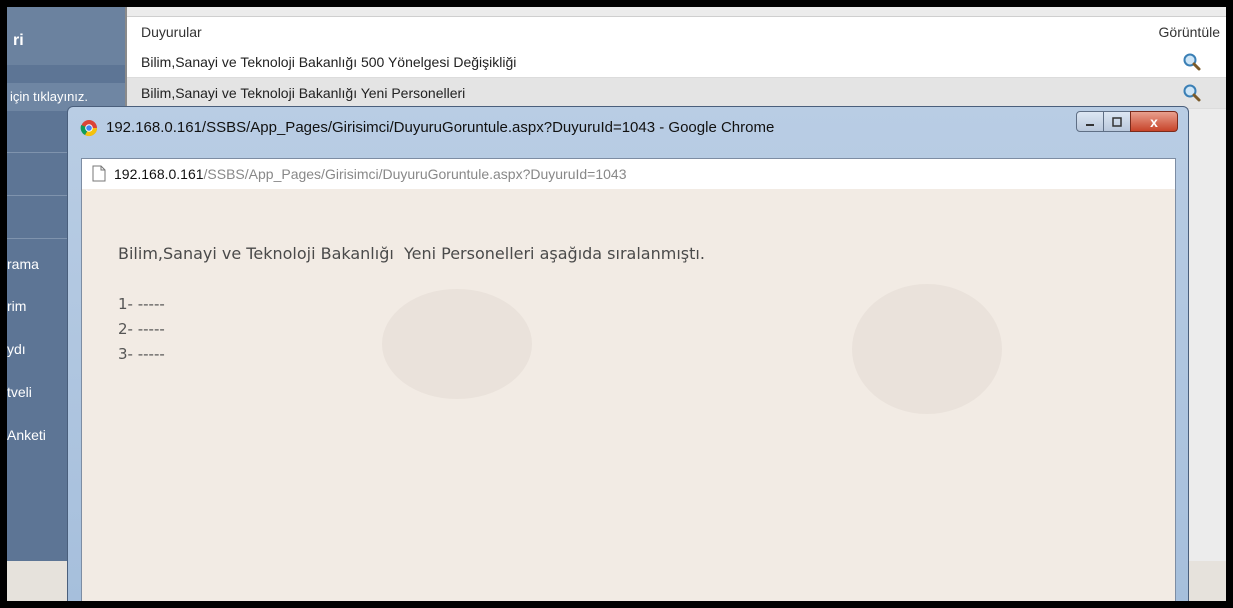  I want to click on chrome-logo-icon, so click(89, 130).